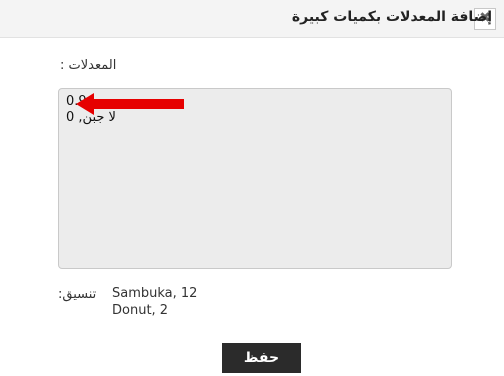  What do you see at coordinates (88, 65) in the screenshot?
I see `rates-label: : المعدلات` at bounding box center [88, 65].